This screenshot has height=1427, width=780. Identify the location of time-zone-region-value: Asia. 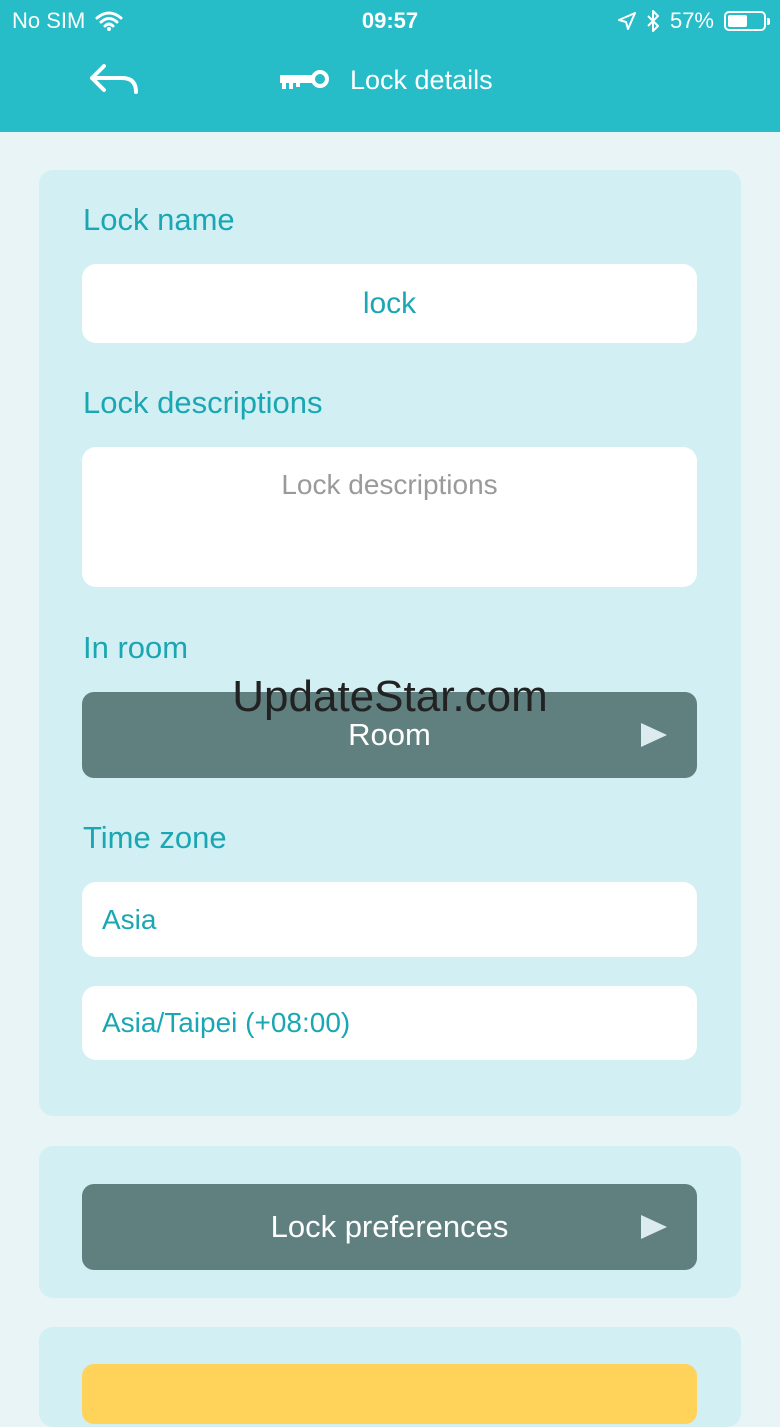
(129, 919).